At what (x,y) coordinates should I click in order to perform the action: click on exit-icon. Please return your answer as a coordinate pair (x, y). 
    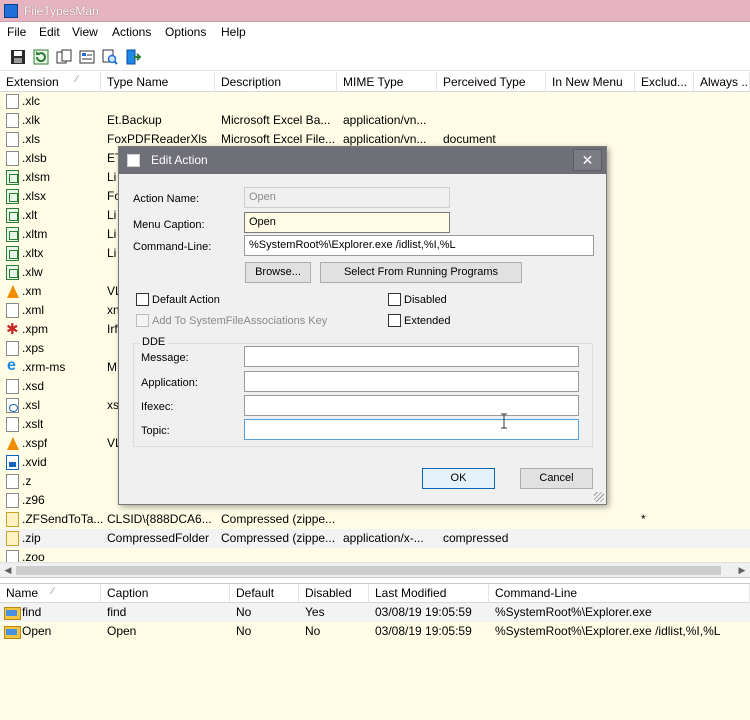
    Looking at the image, I should click on (133, 57).